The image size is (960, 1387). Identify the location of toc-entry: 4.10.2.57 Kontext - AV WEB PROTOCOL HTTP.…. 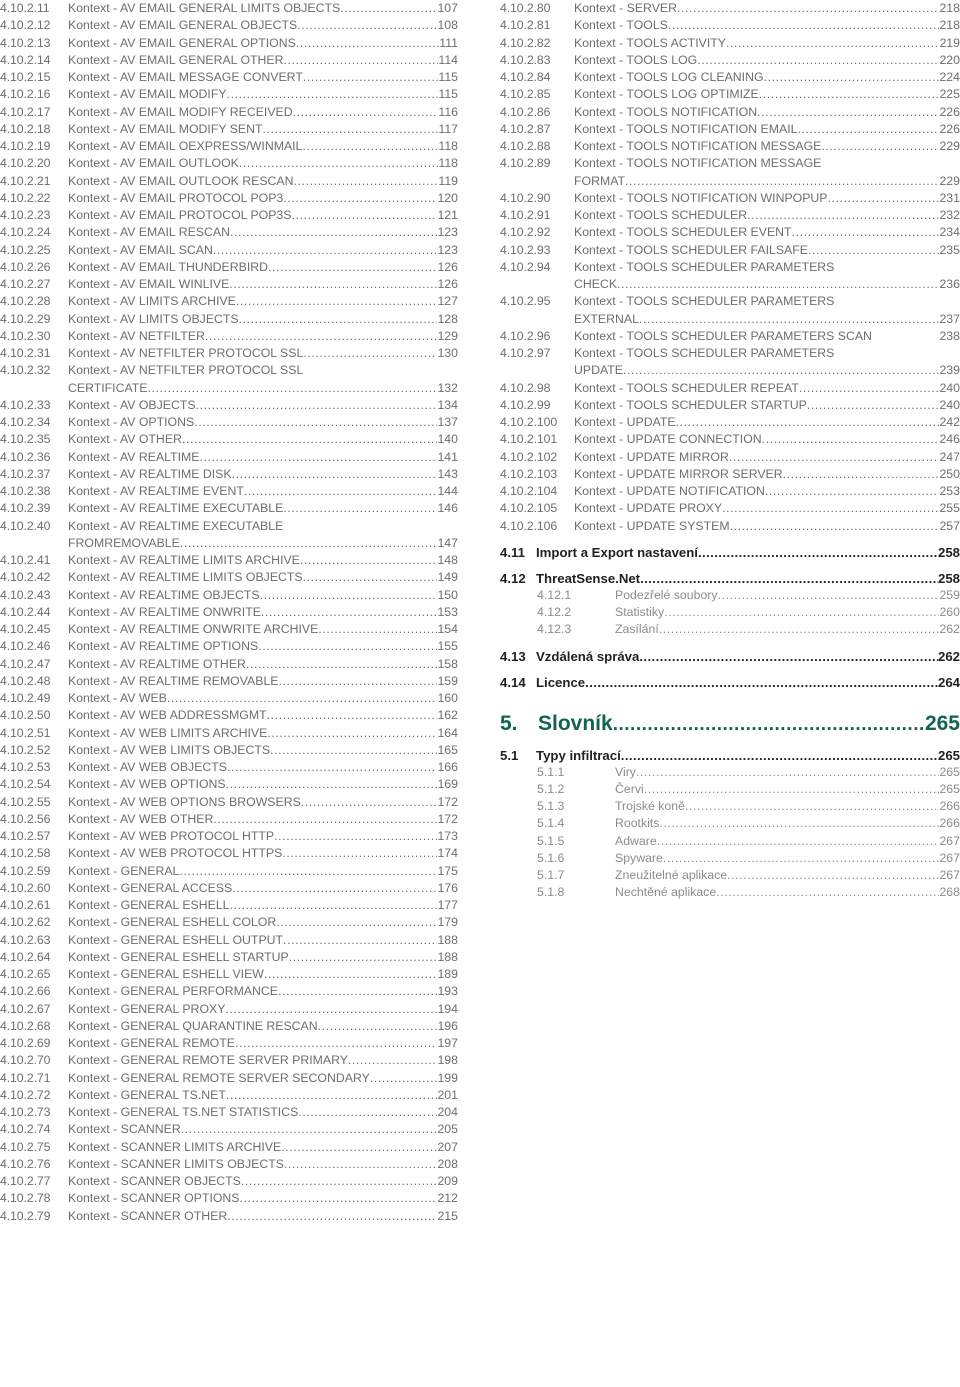
(229, 836).